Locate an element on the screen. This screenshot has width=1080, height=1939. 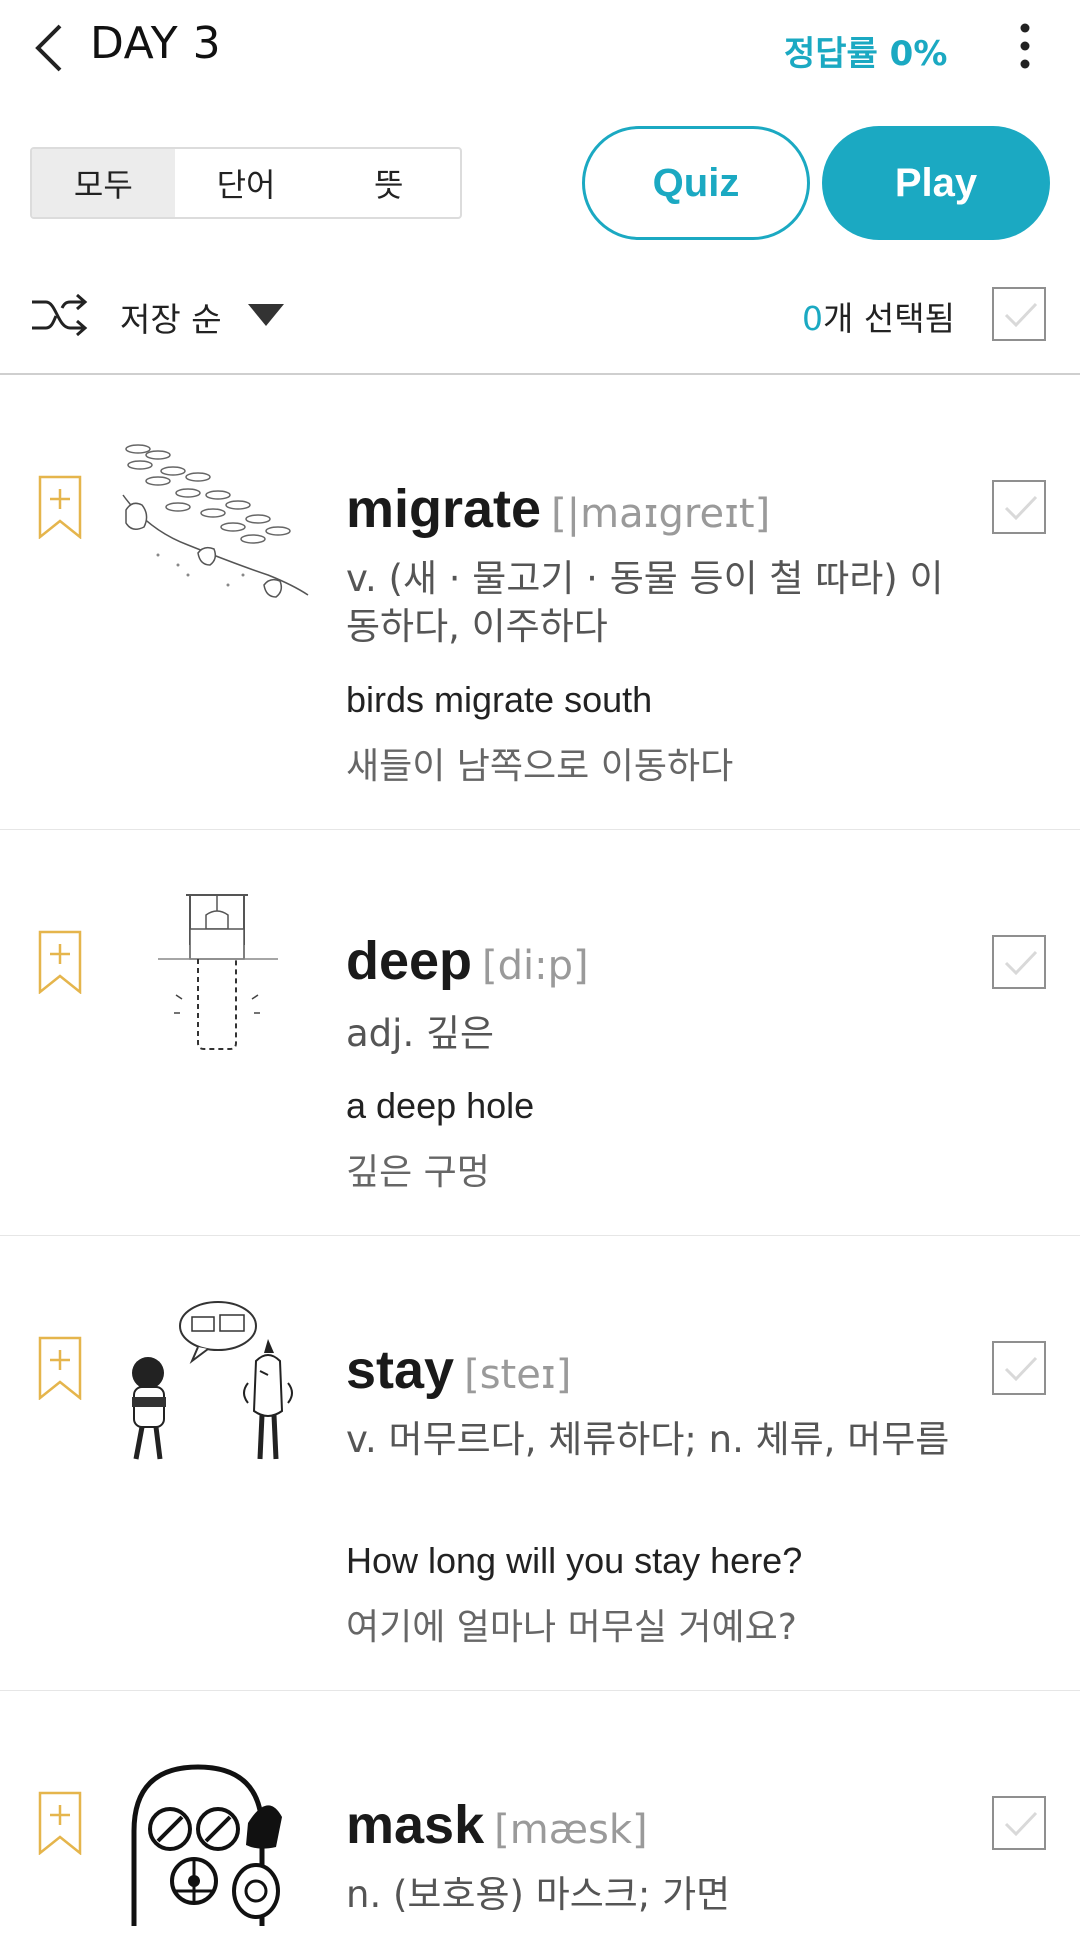
example-english: a deep hole is located at coordinates (440, 1105).